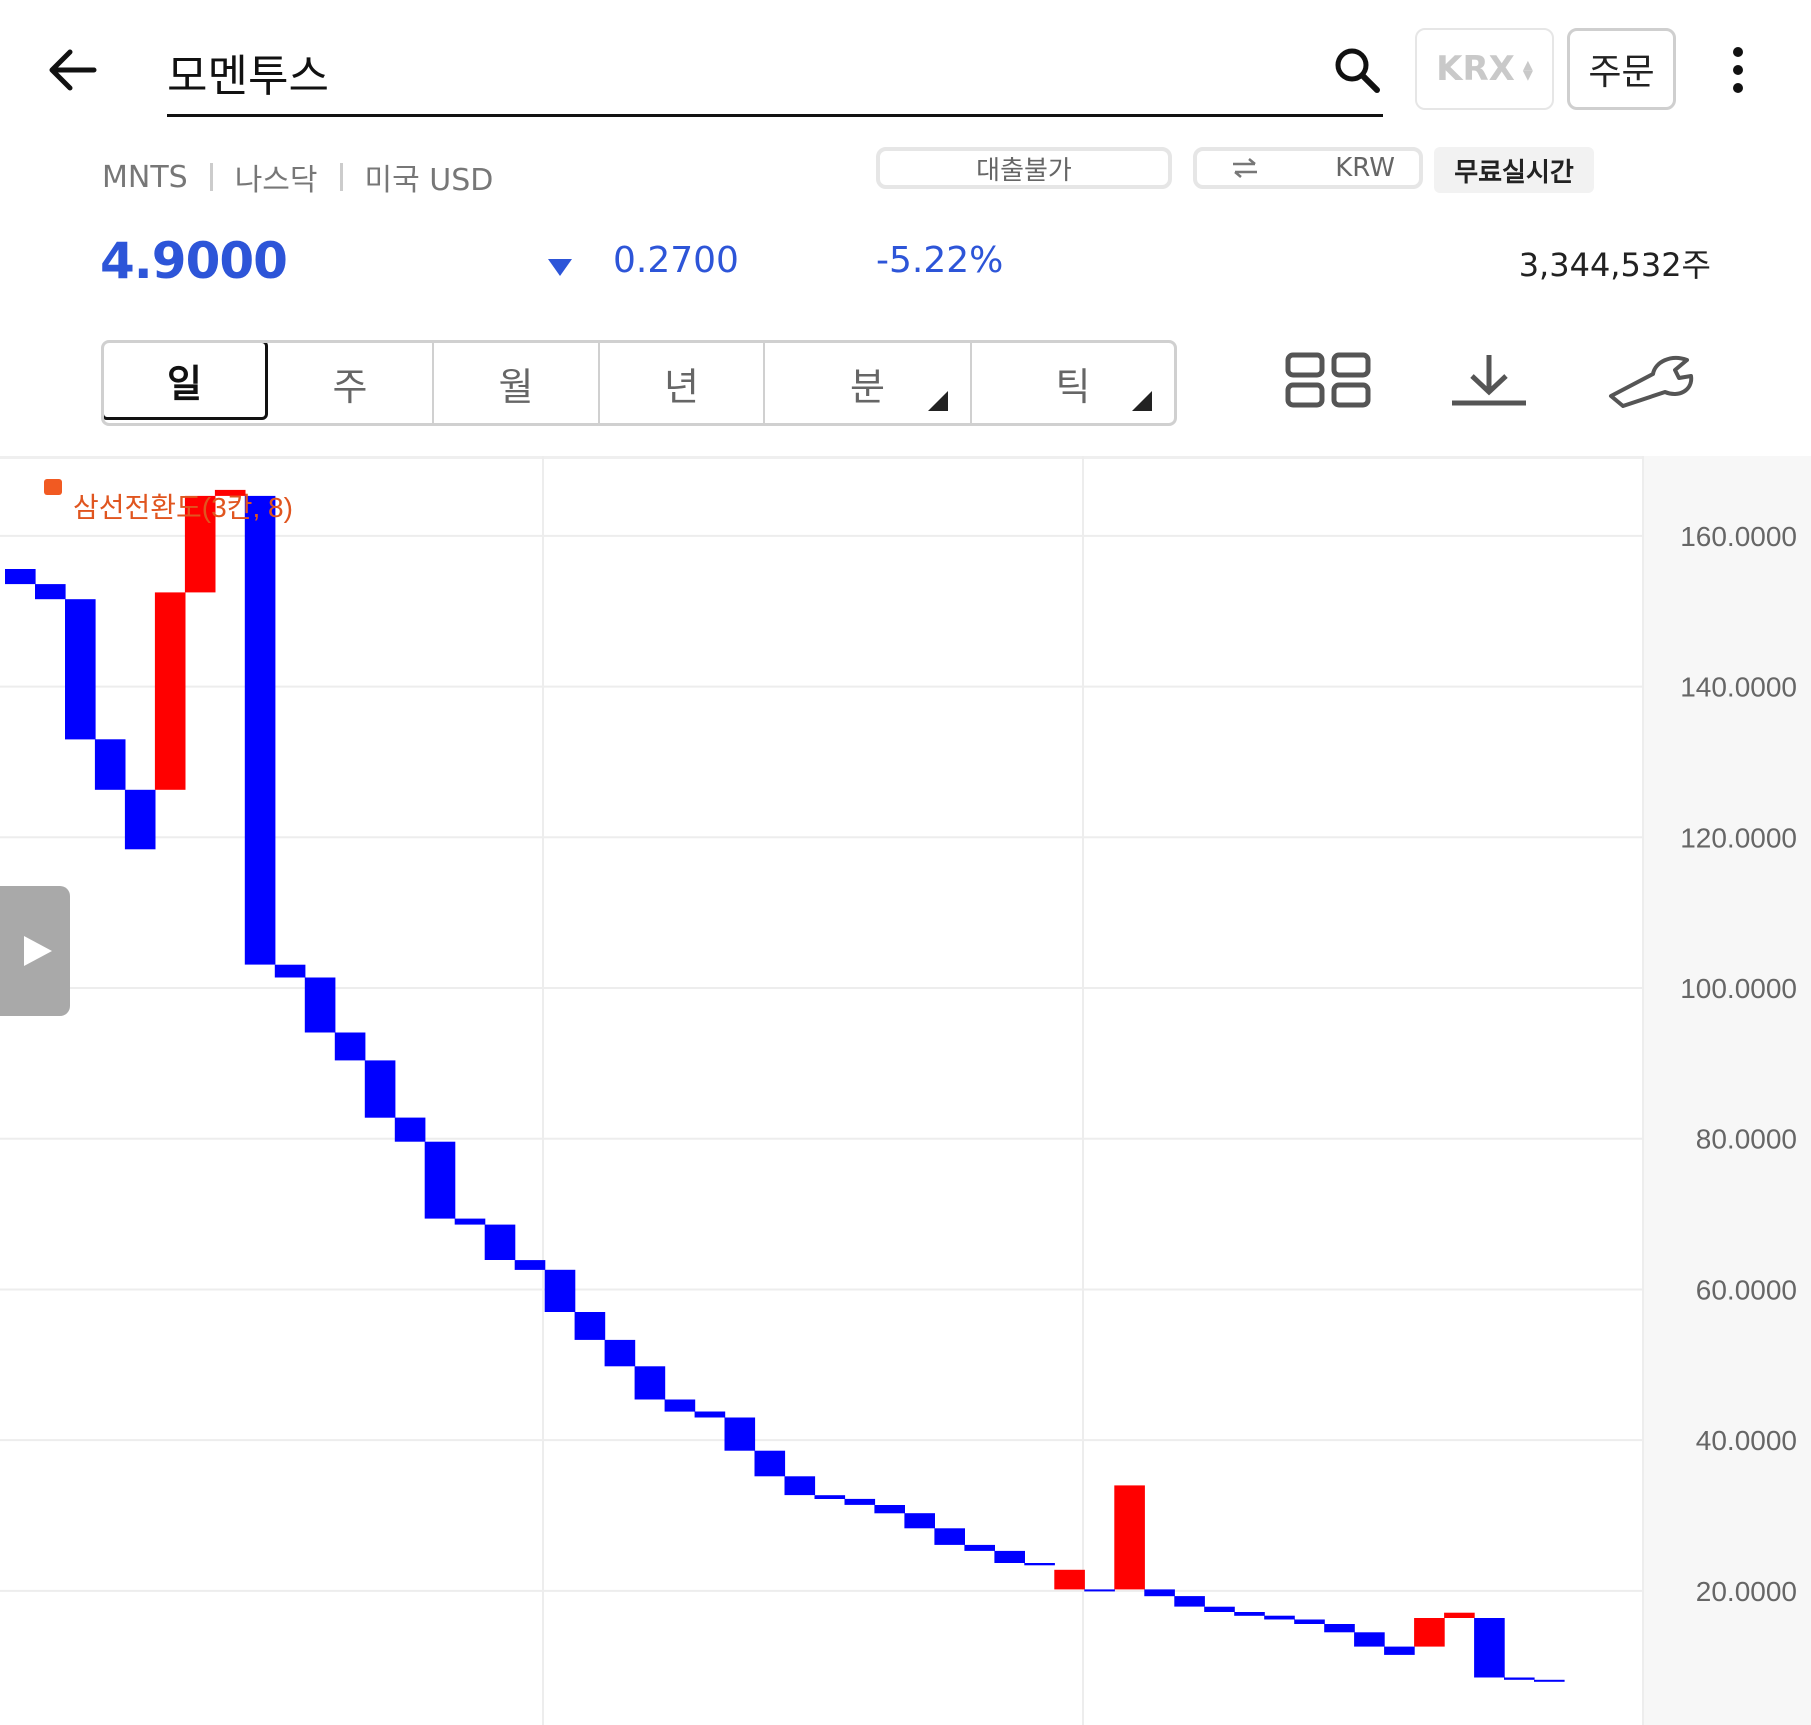 Image resolution: width=1811 pixels, height=1725 pixels. Describe the element at coordinates (429, 180) in the screenshot. I see `currency: 미국 USD` at that location.